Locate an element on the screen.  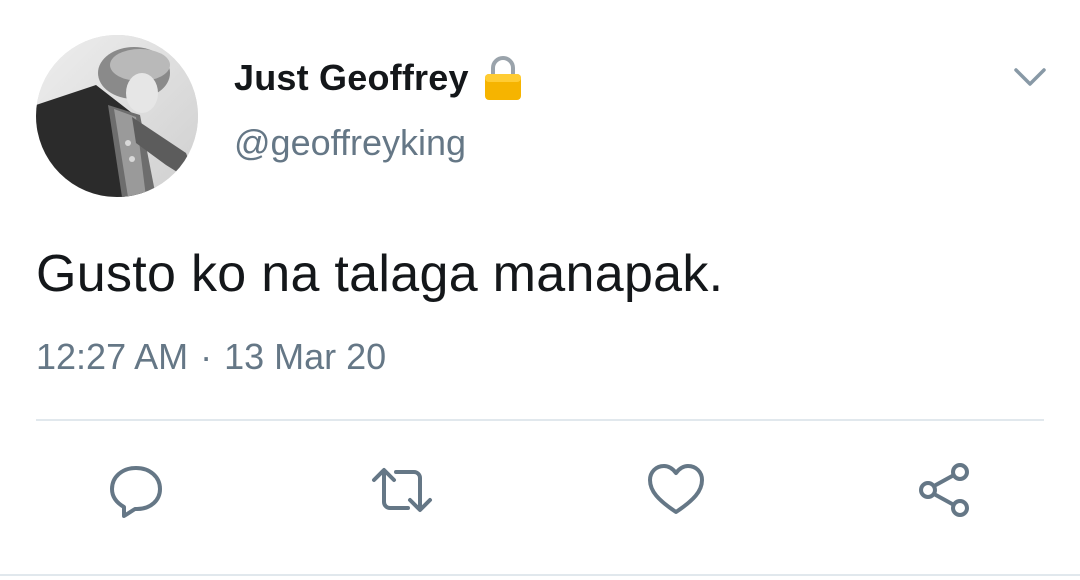
avatar-image is located at coordinates (117, 116).